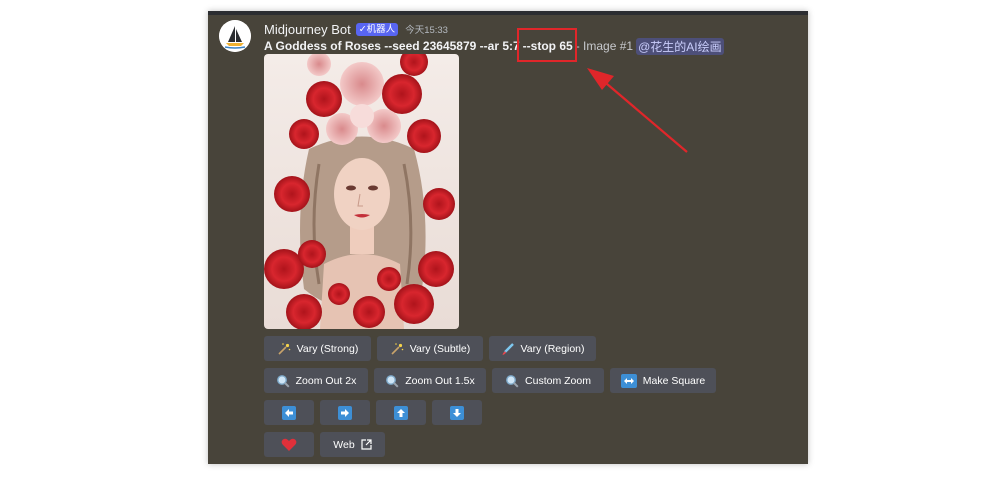 The height and width of the screenshot is (478, 1000). I want to click on like-button, so click(289, 444).